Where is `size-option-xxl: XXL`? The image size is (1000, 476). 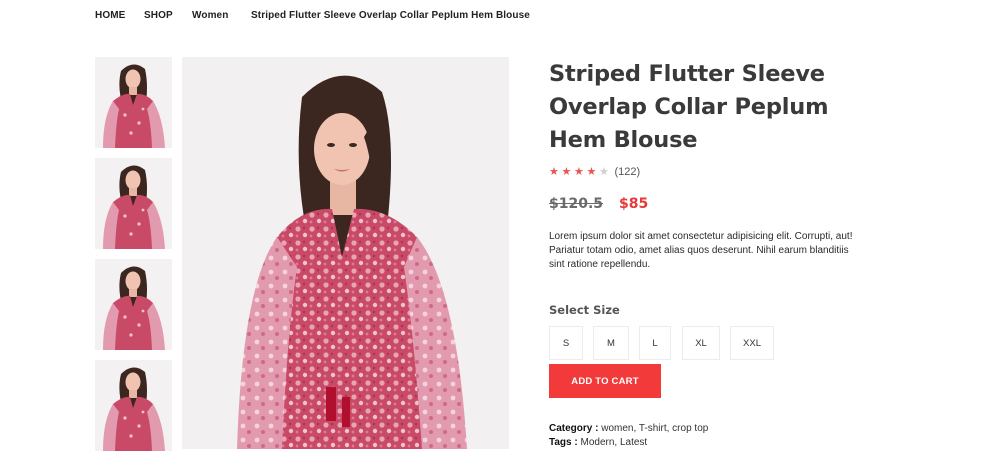
size-option-xxl: XXL is located at coordinates (752, 343).